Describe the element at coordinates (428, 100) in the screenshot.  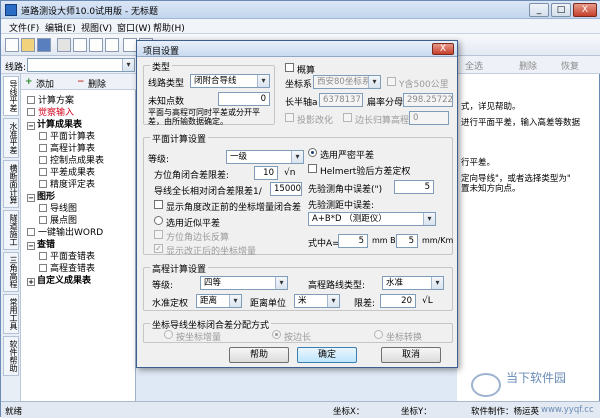
I see `flattening-input: 298.2572221` at that location.